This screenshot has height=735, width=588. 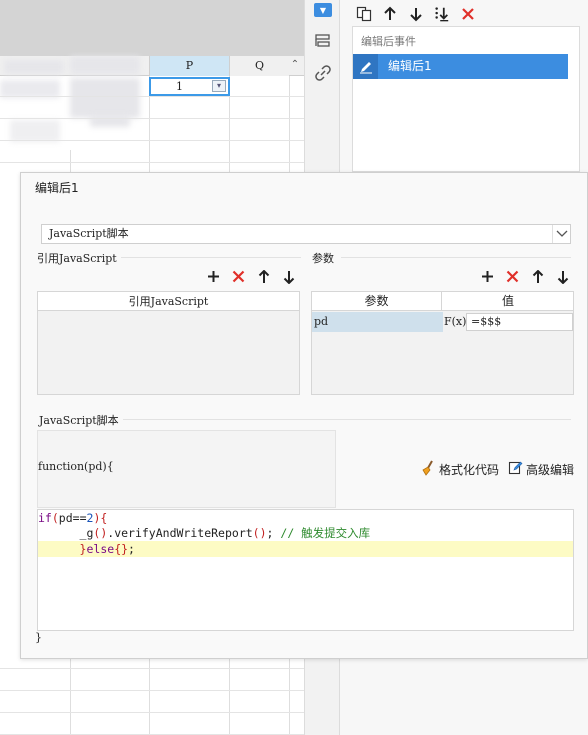 I want to click on advanced-edit-button: 高级编辑, so click(x=541, y=469).